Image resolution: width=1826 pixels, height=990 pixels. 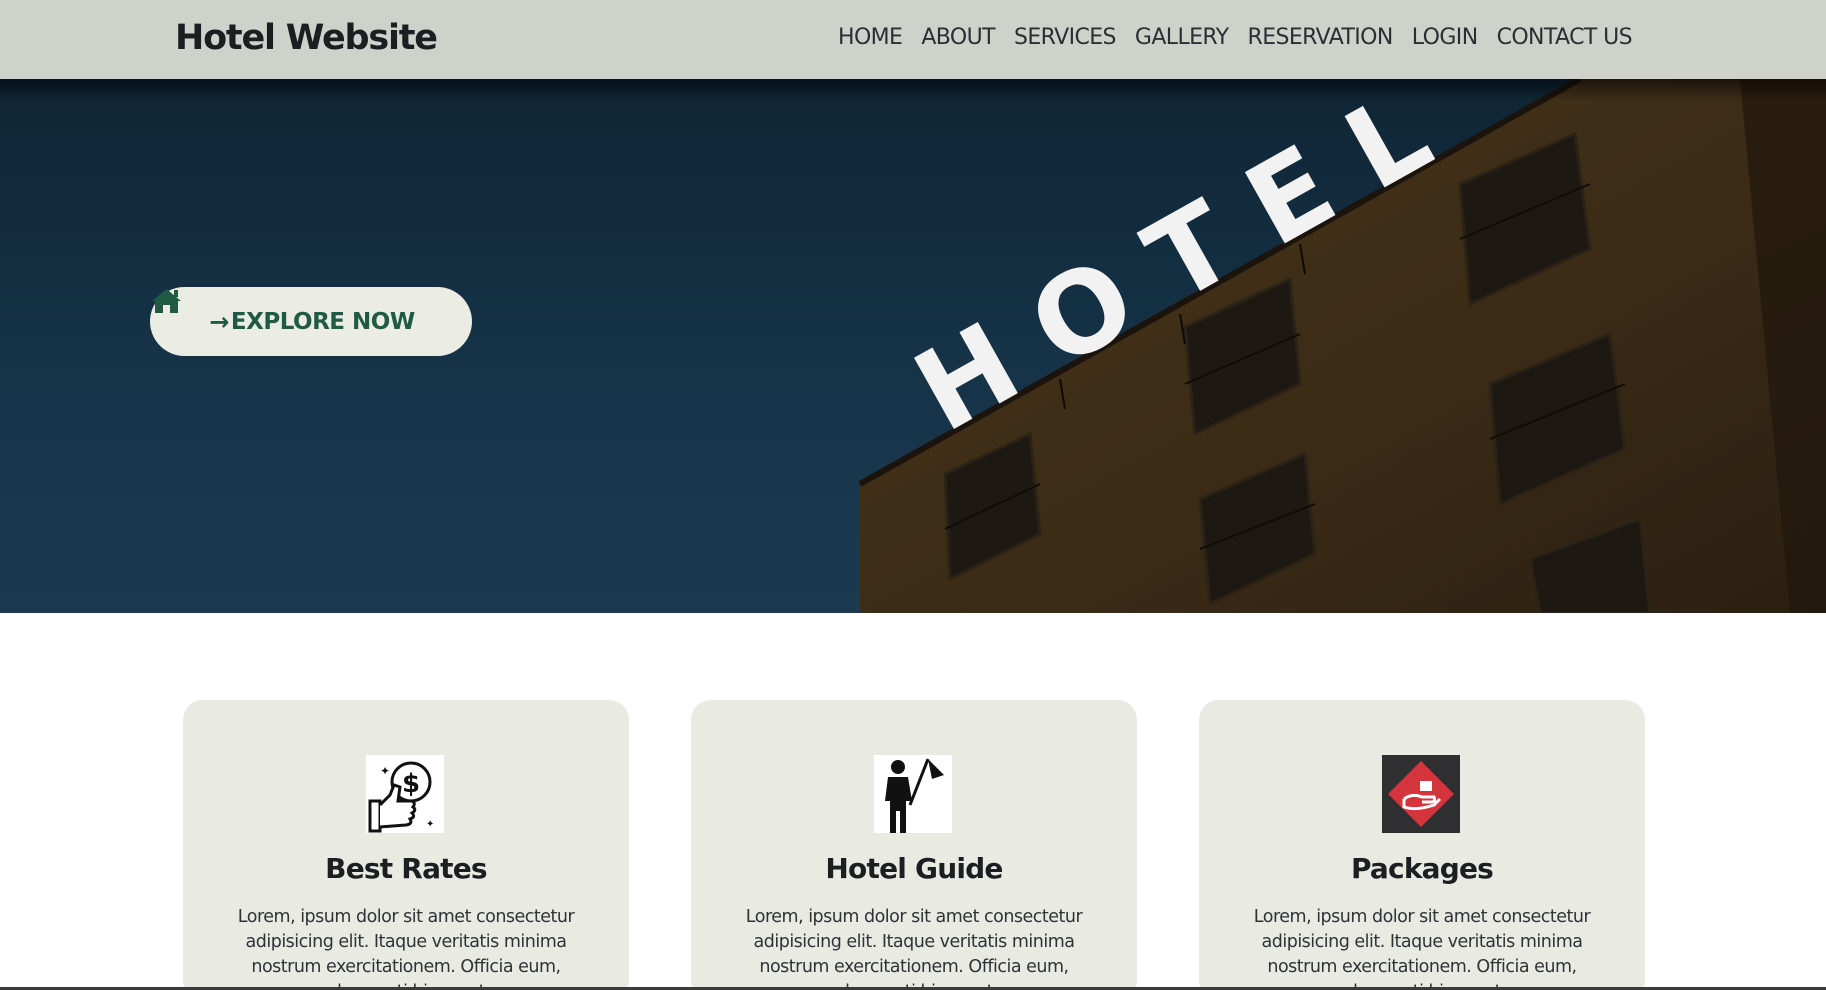 What do you see at coordinates (913, 90) in the screenshot?
I see `header-shadow` at bounding box center [913, 90].